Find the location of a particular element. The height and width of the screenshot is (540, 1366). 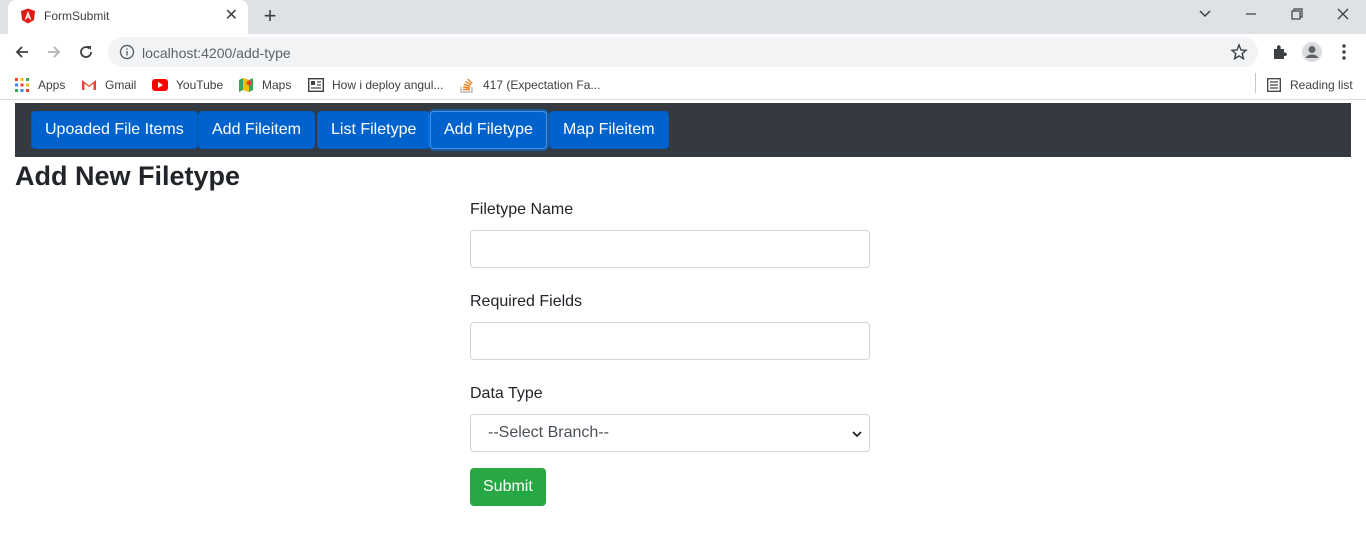

chevron-down-icon is located at coordinates (857, 436).